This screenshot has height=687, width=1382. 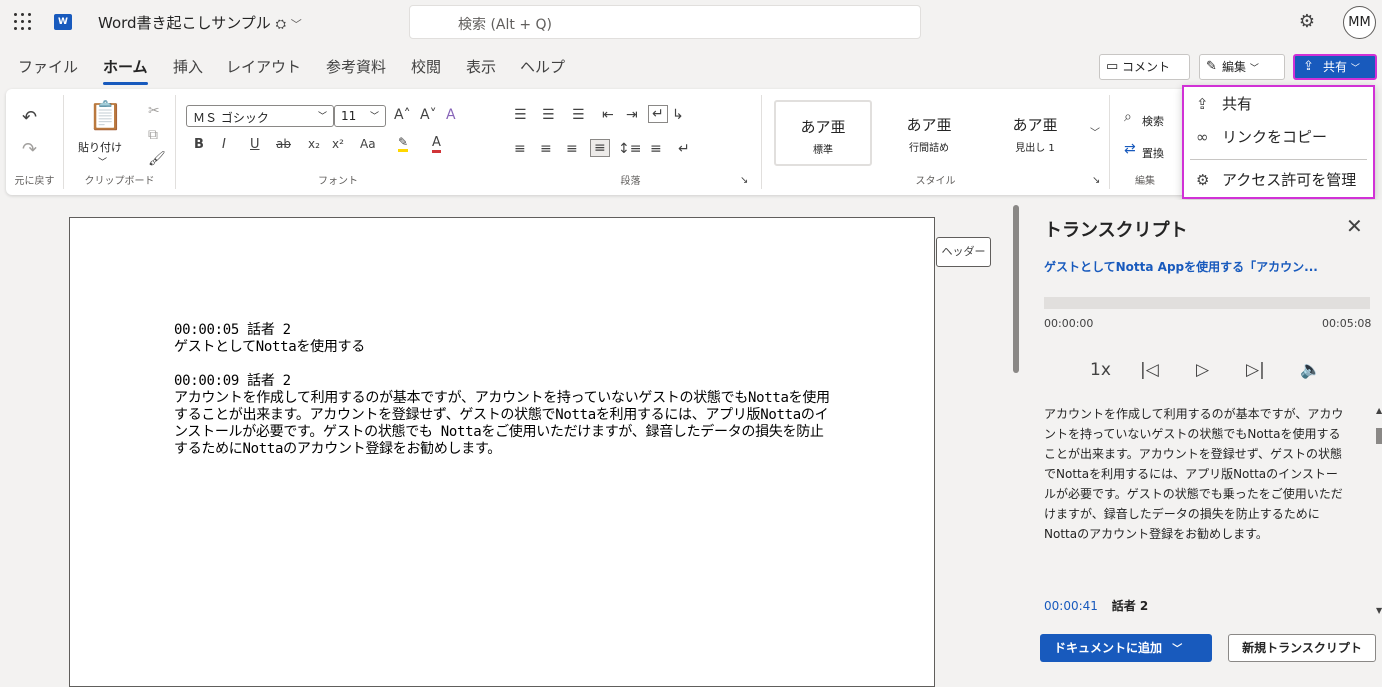 I want to click on avatar: MM, so click(x=1359, y=22).